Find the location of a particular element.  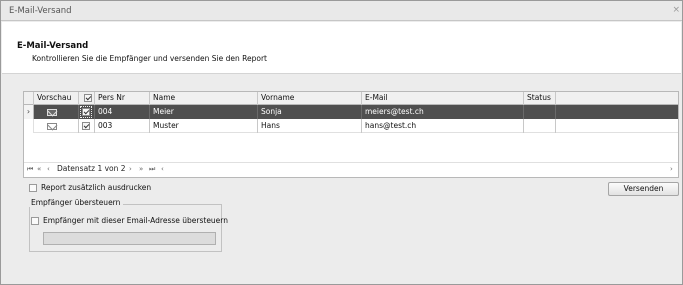

column-header-check is located at coordinates (87, 98).